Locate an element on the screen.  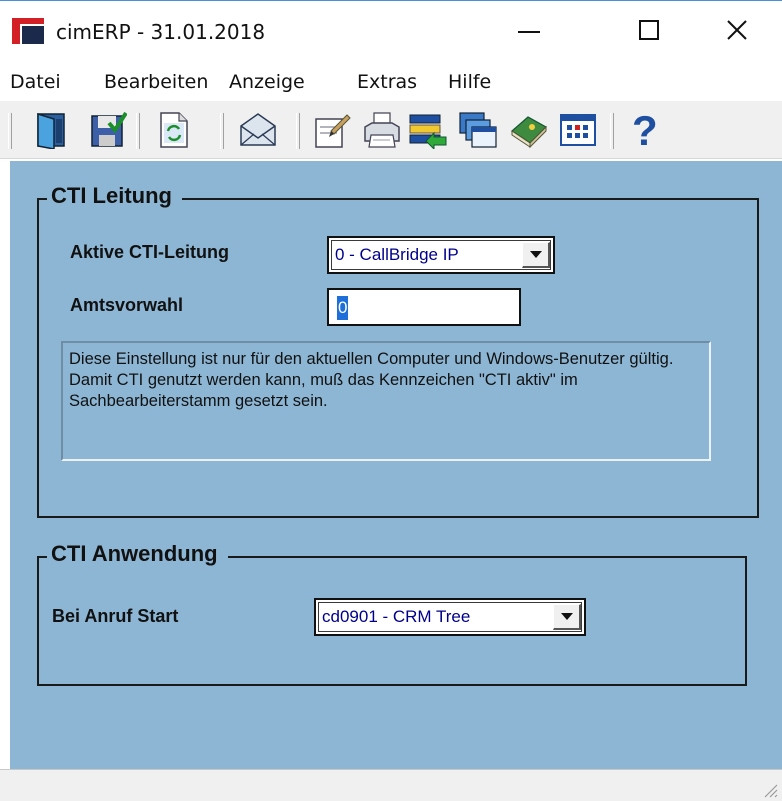
windows-icon is located at coordinates (478, 130).